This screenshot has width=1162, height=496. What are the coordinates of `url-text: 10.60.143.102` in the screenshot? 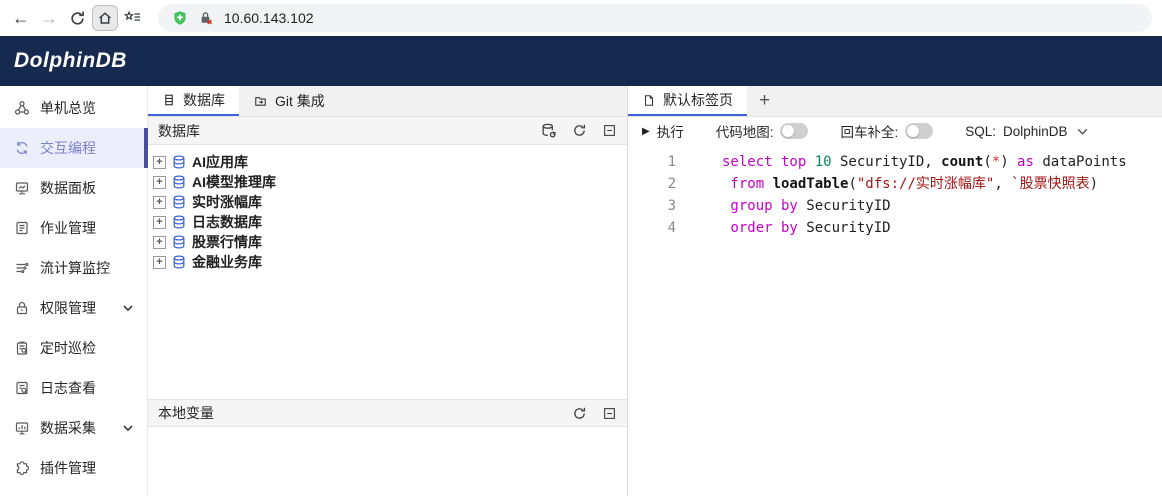 It's located at (269, 18).